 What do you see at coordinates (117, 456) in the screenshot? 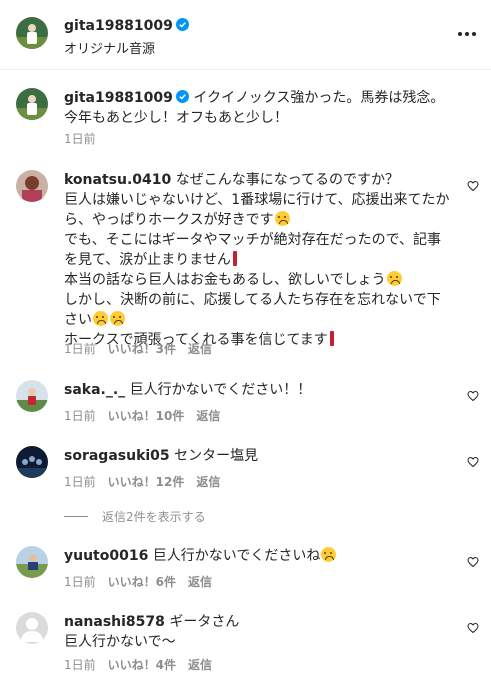
I see `commenter-username: soragasuki05` at bounding box center [117, 456].